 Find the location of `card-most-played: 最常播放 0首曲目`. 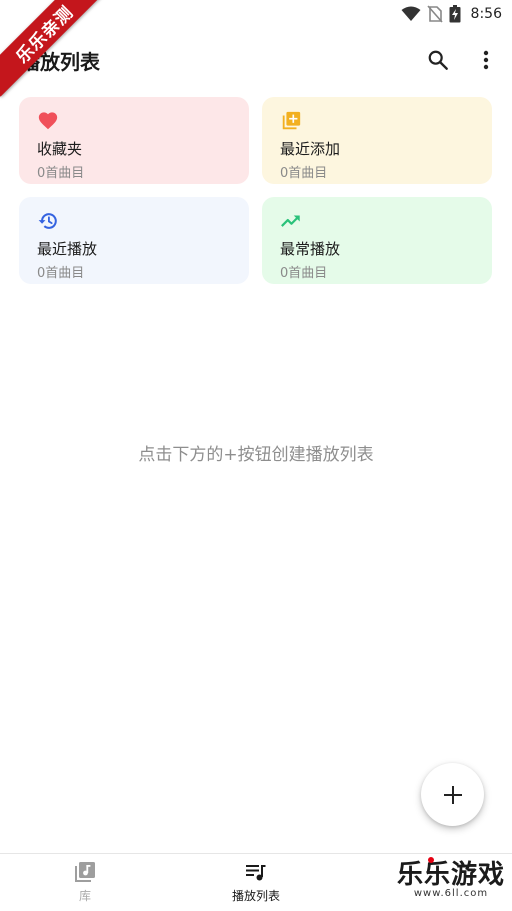

card-most-played: 最常播放 0首曲目 is located at coordinates (377, 240).